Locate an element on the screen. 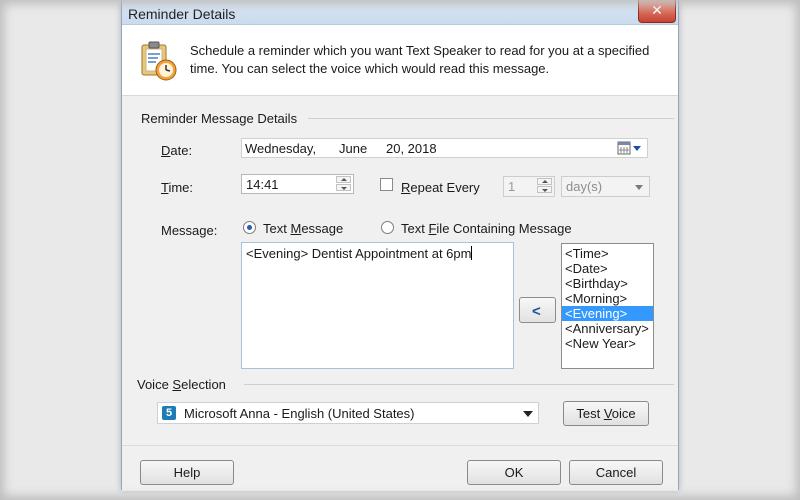  test-voice-button: Test Voice is located at coordinates (606, 413).